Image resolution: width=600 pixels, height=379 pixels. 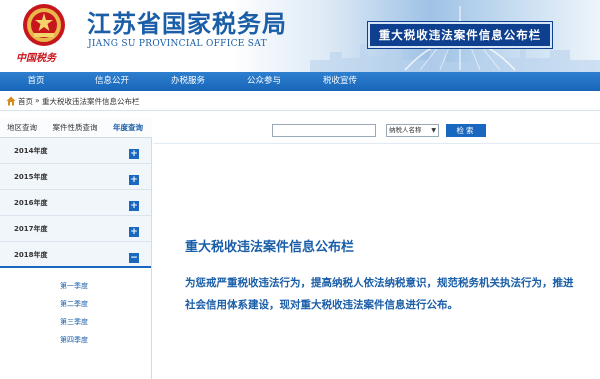 What do you see at coordinates (270, 247) in the screenshot?
I see `page-title: 重大税收违法案件信息公布栏` at bounding box center [270, 247].